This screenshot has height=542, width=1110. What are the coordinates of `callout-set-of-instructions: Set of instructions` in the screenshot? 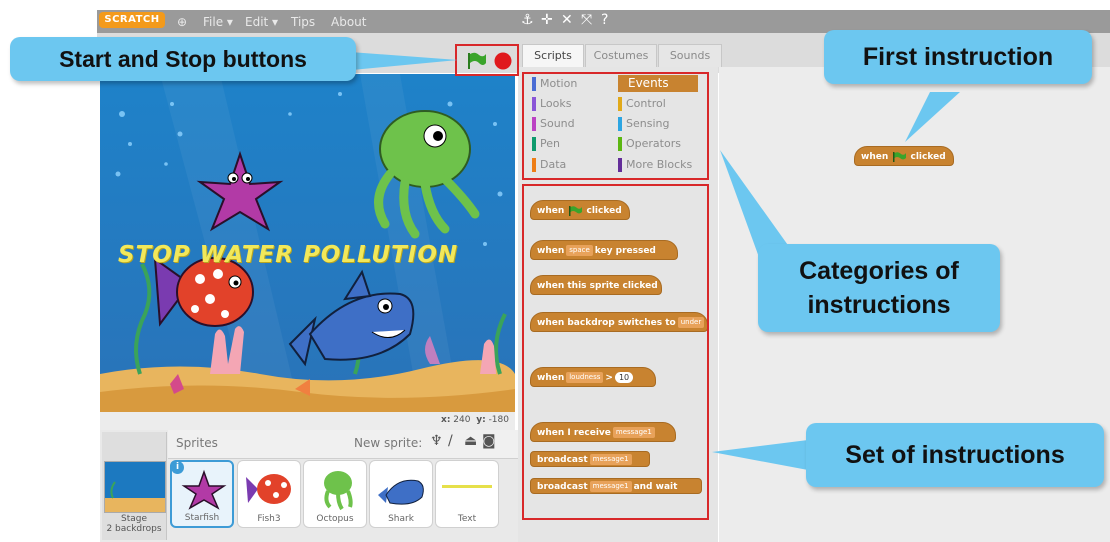 It's located at (955, 455).